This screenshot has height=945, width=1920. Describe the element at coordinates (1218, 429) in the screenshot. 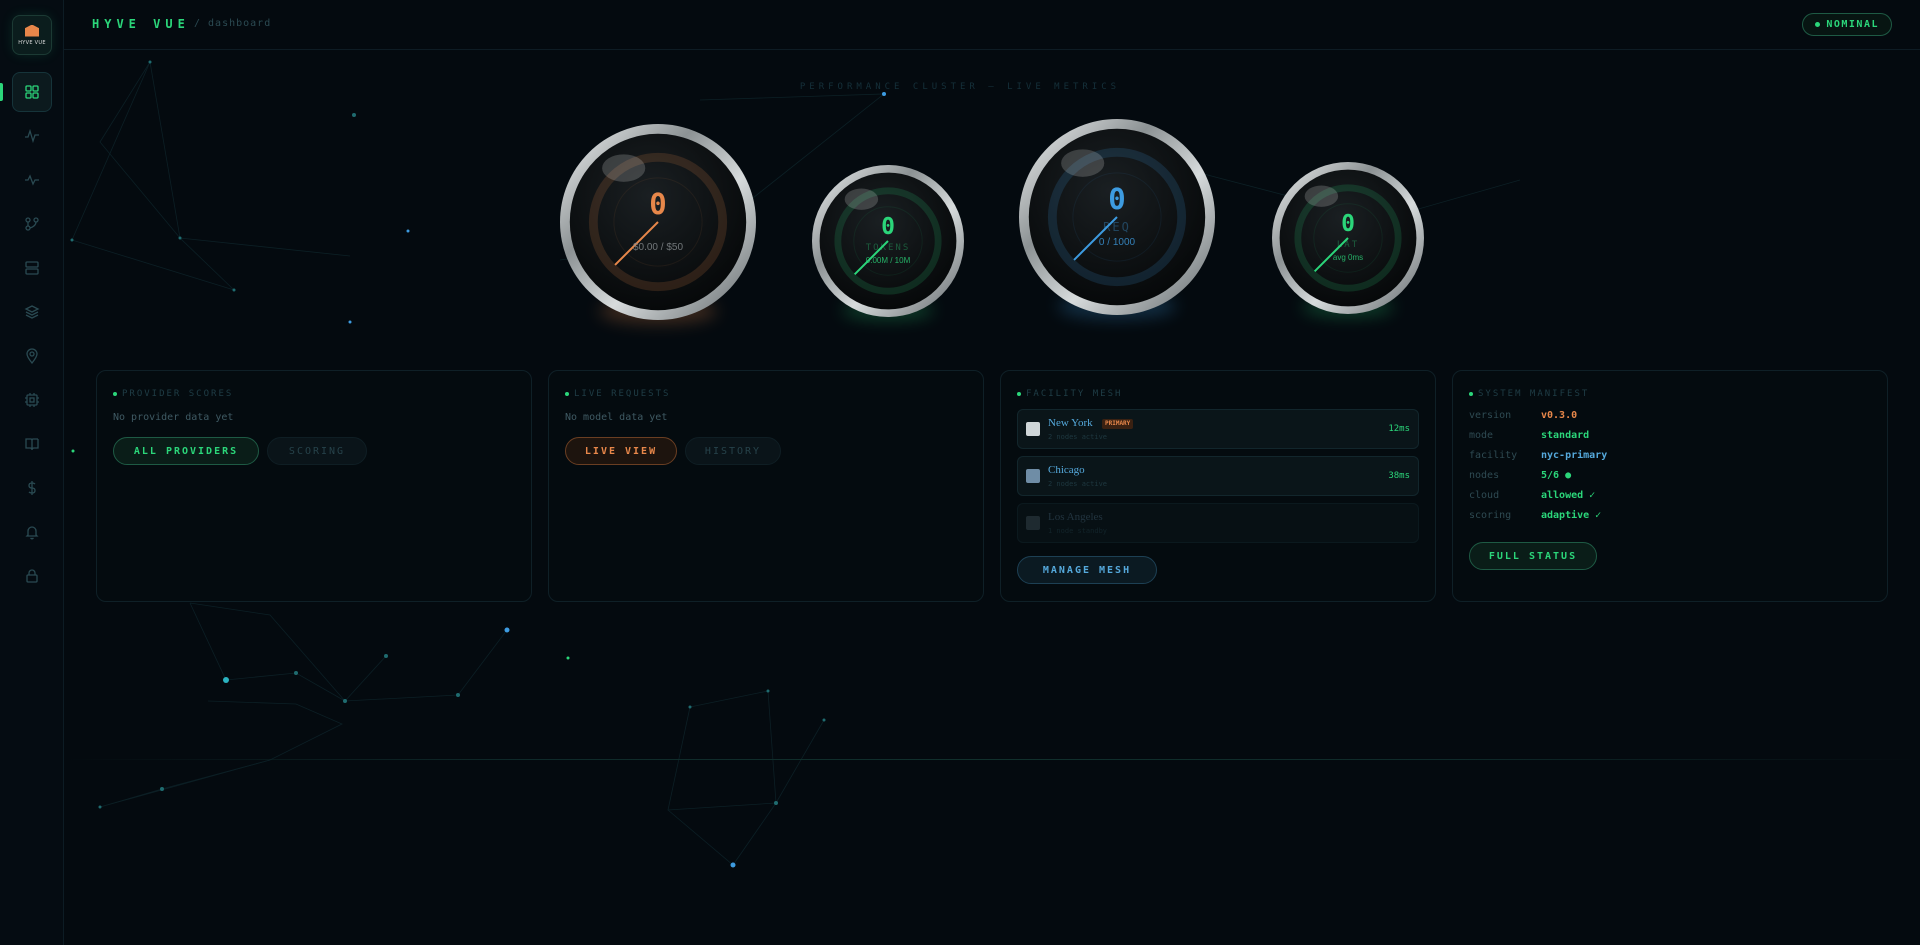

I see `facility-row-new-york: New York PRIMARY 2 nodes active 12ms` at that location.